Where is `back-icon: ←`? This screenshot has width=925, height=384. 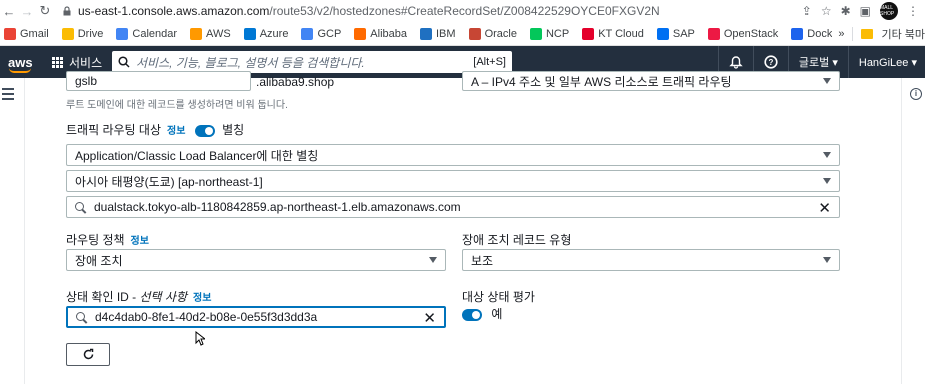 back-icon: ← is located at coordinates (9, 11).